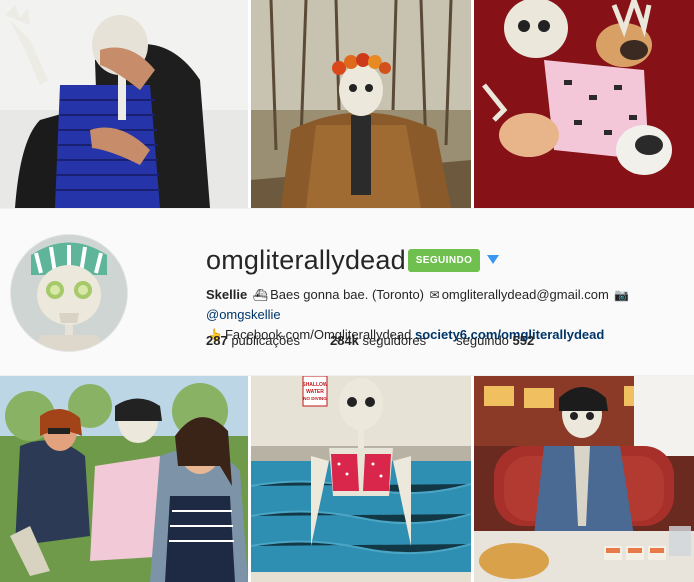  I want to click on photo-skeleton-pool: SHALLOW WATER NO DIVING, so click(361, 479).